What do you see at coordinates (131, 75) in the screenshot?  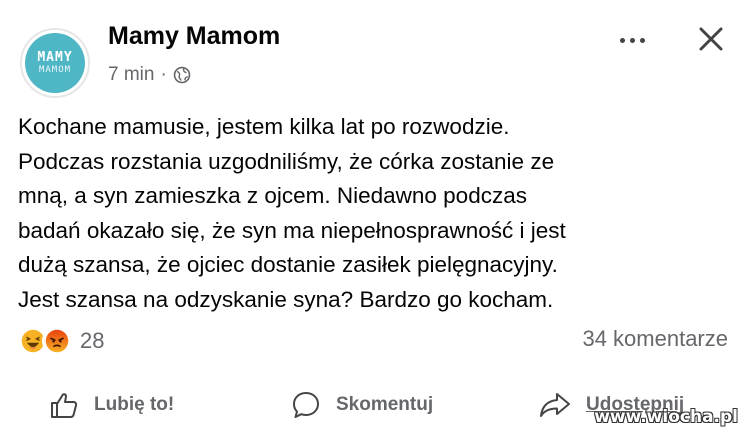 I see `post-time: 7 min` at bounding box center [131, 75].